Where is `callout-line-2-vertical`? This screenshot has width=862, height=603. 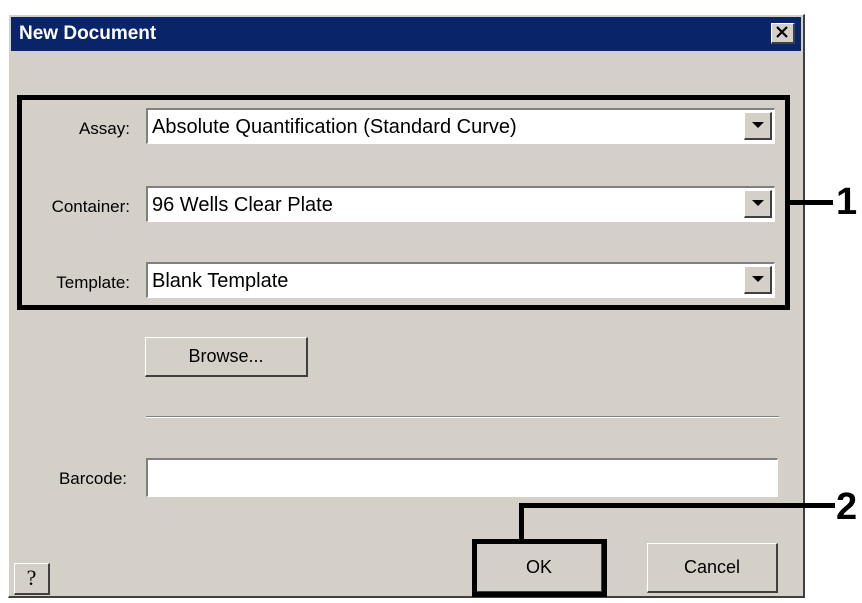 callout-line-2-vertical is located at coordinates (521, 522).